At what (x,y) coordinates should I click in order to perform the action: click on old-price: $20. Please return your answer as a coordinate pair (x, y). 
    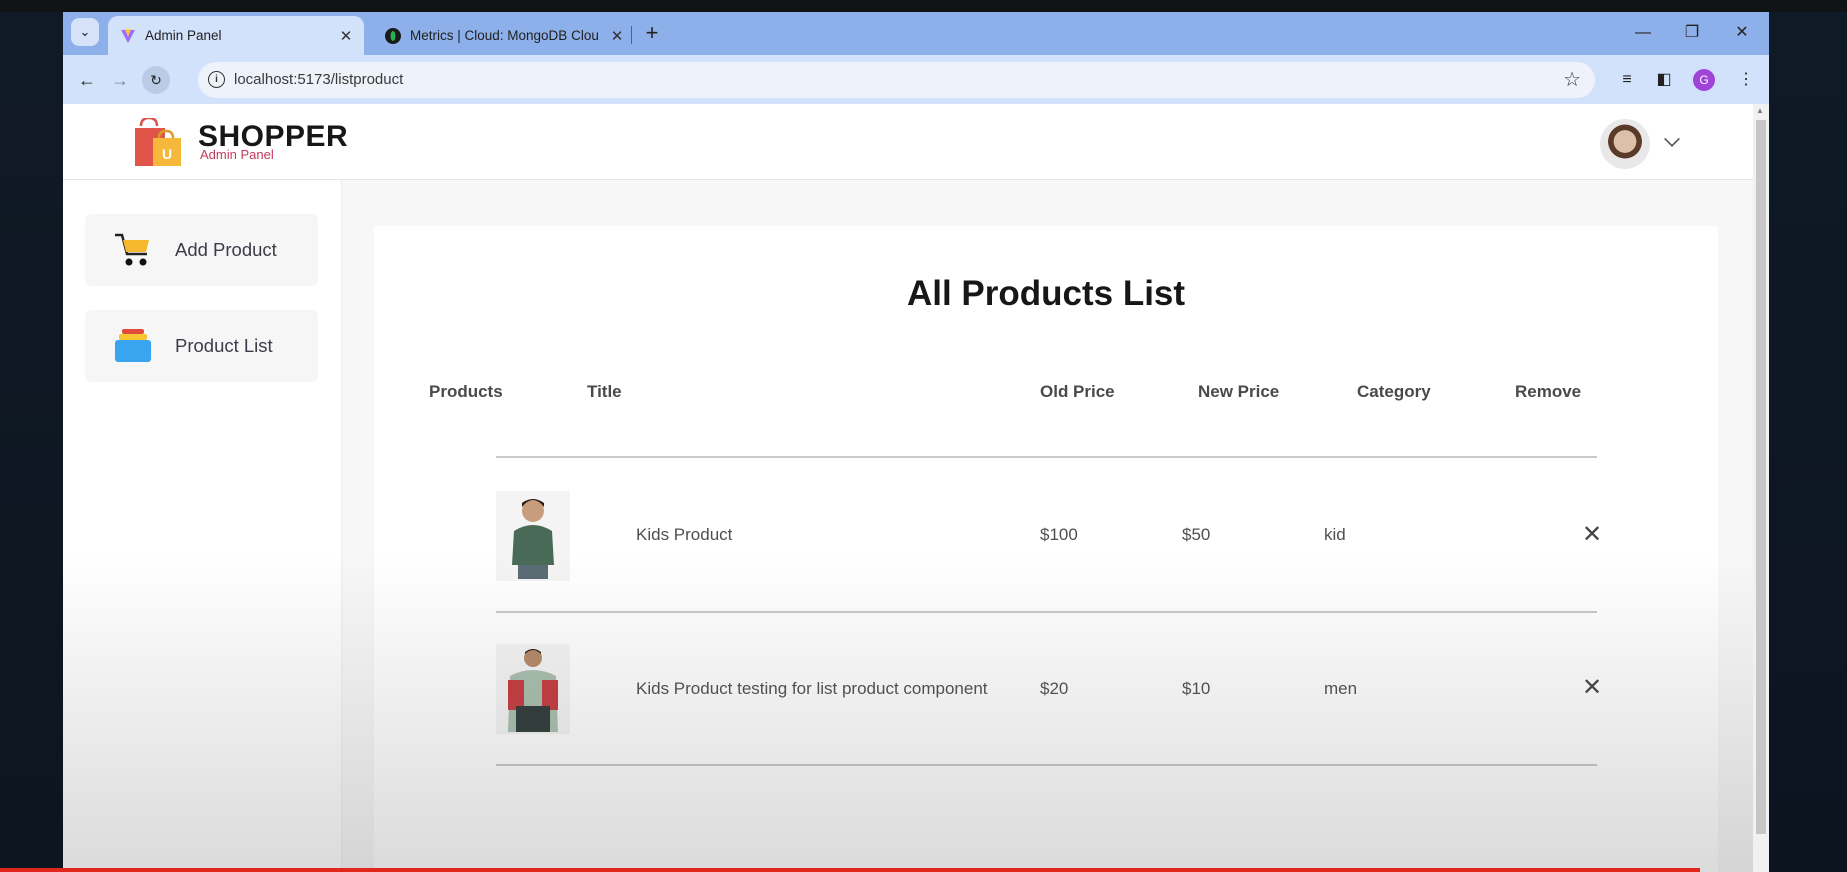
    Looking at the image, I should click on (1054, 688).